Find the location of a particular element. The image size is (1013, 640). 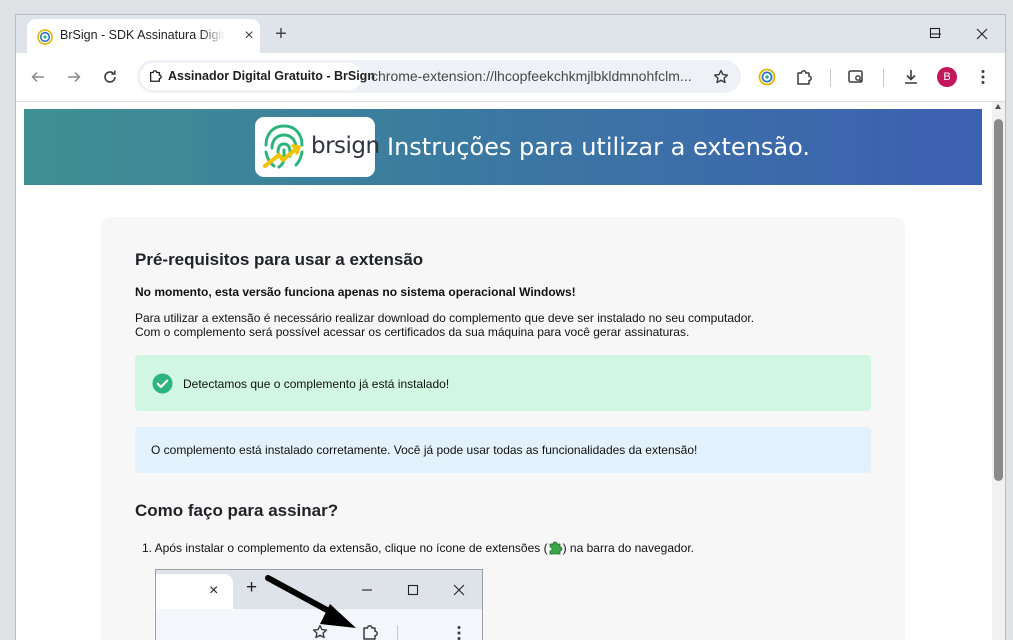

profile-avatar: B is located at coordinates (947, 77).